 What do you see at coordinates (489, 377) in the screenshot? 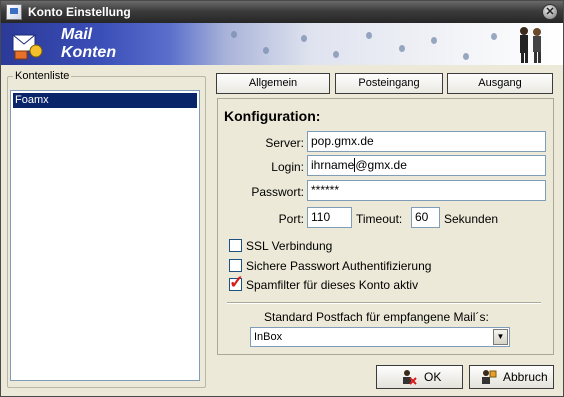
I see `user-cancel-icon` at bounding box center [489, 377].